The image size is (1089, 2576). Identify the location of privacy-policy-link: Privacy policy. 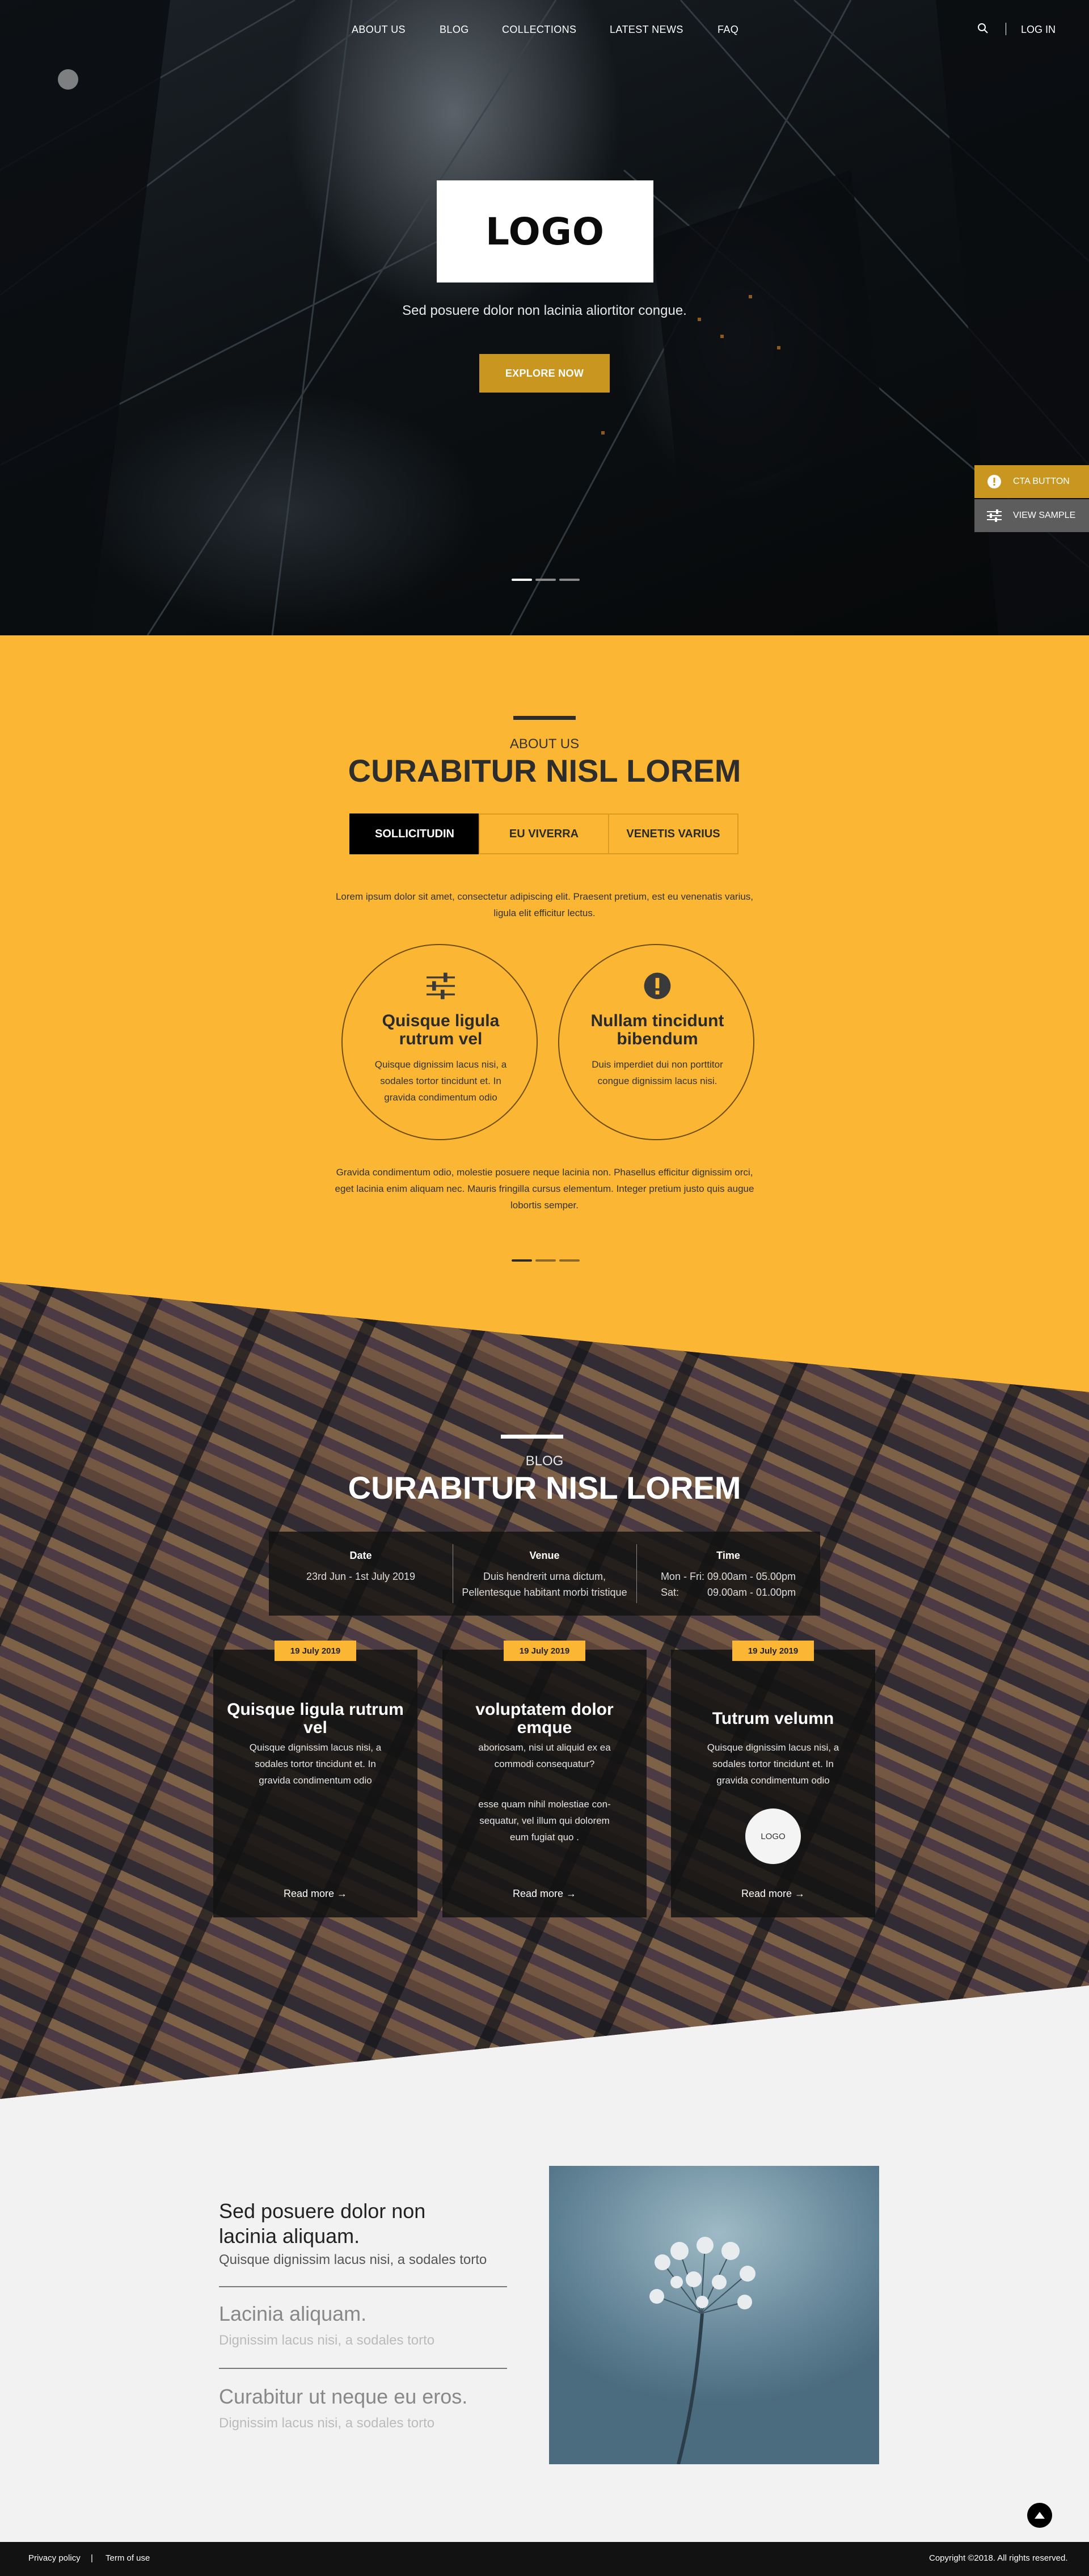
(54, 2558).